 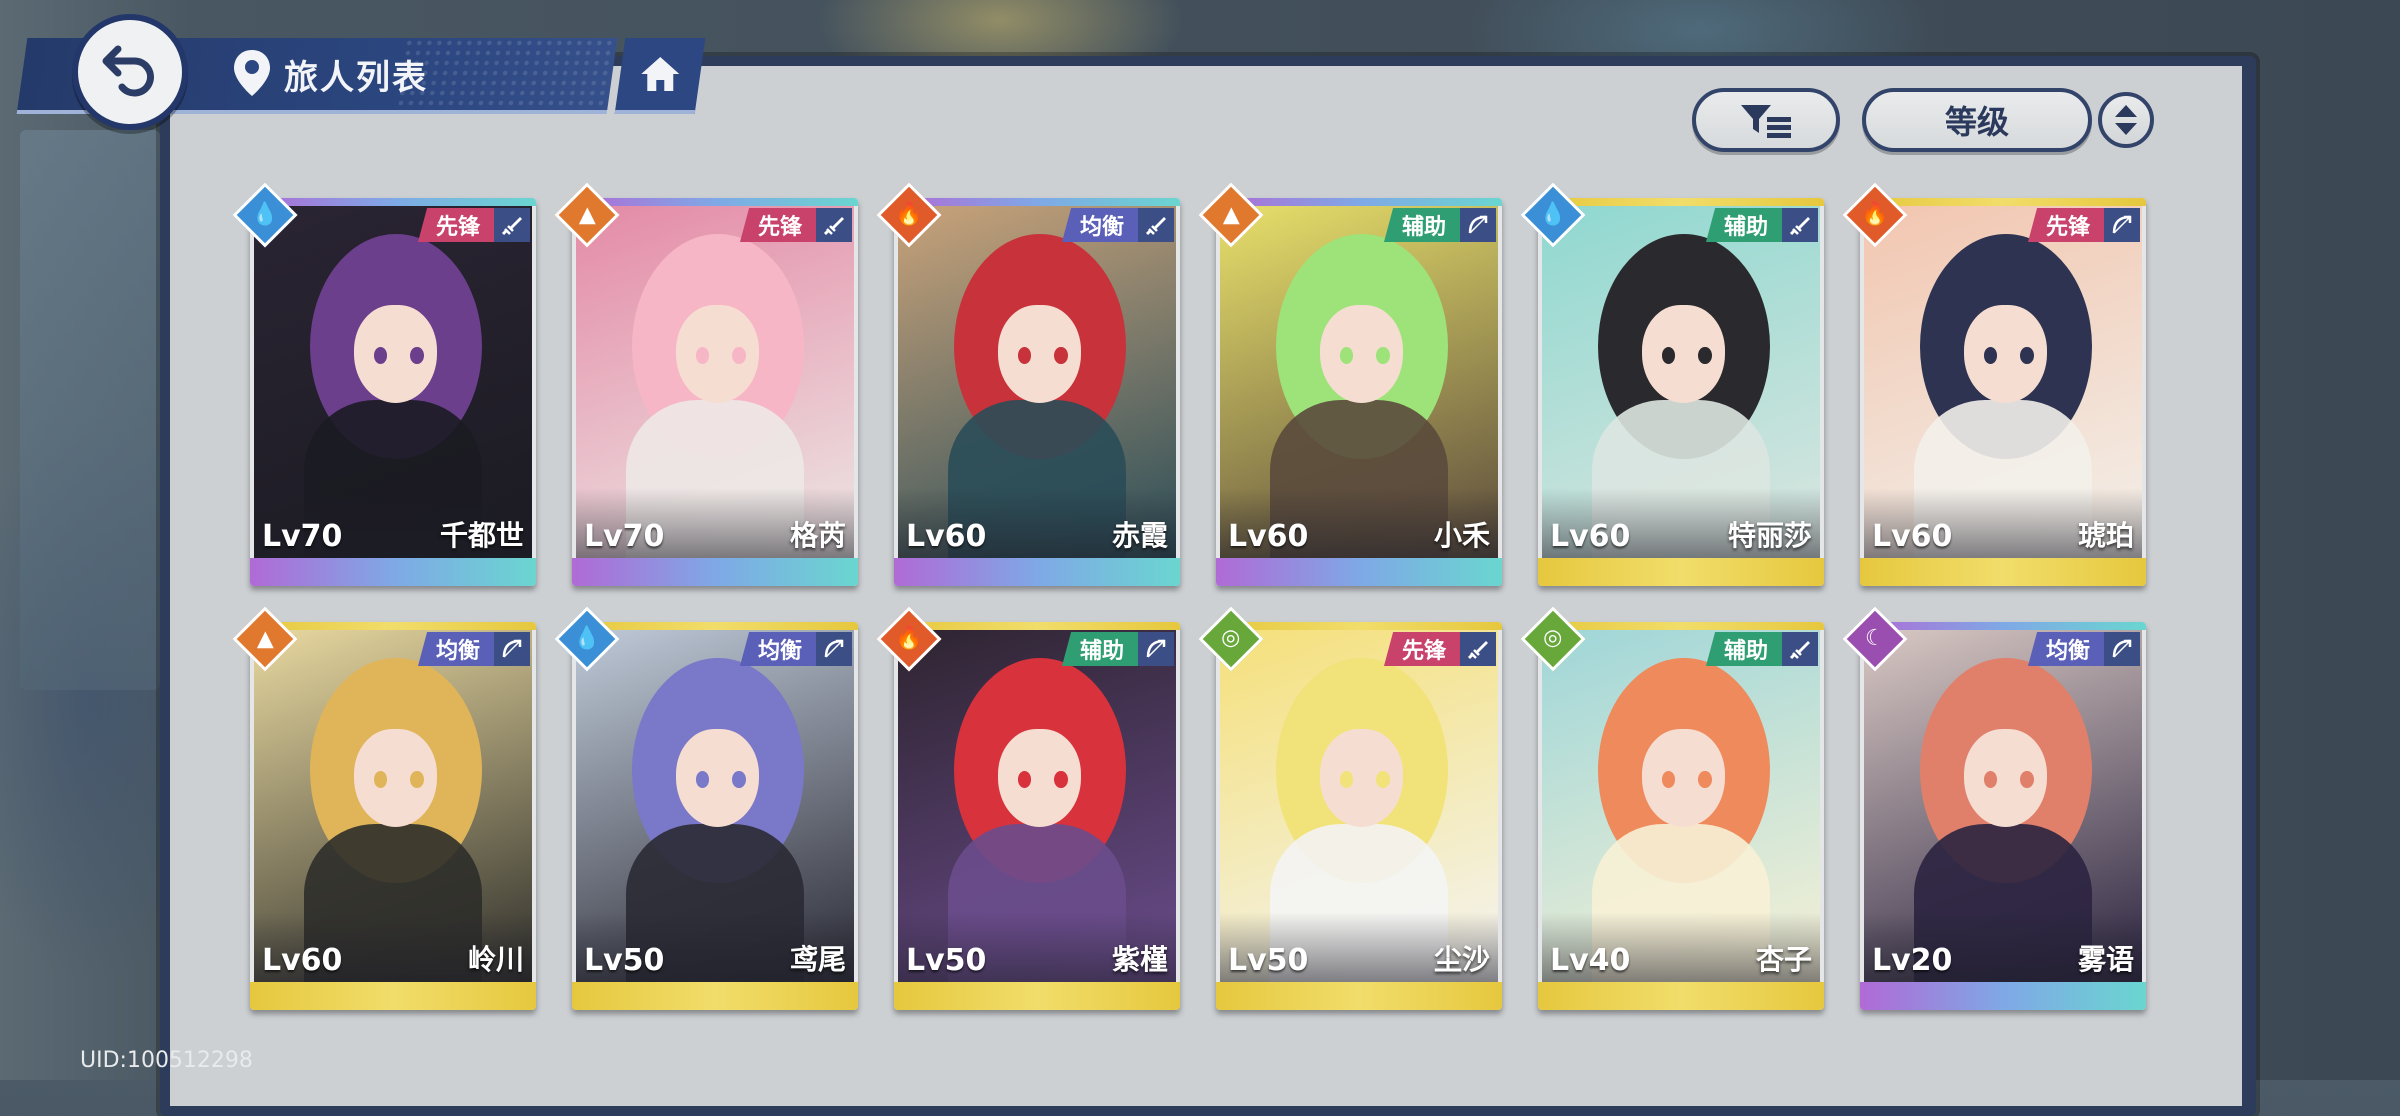 I want to click on card-frame: 均衡 Lv60 赤霞, so click(x=1037, y=392).